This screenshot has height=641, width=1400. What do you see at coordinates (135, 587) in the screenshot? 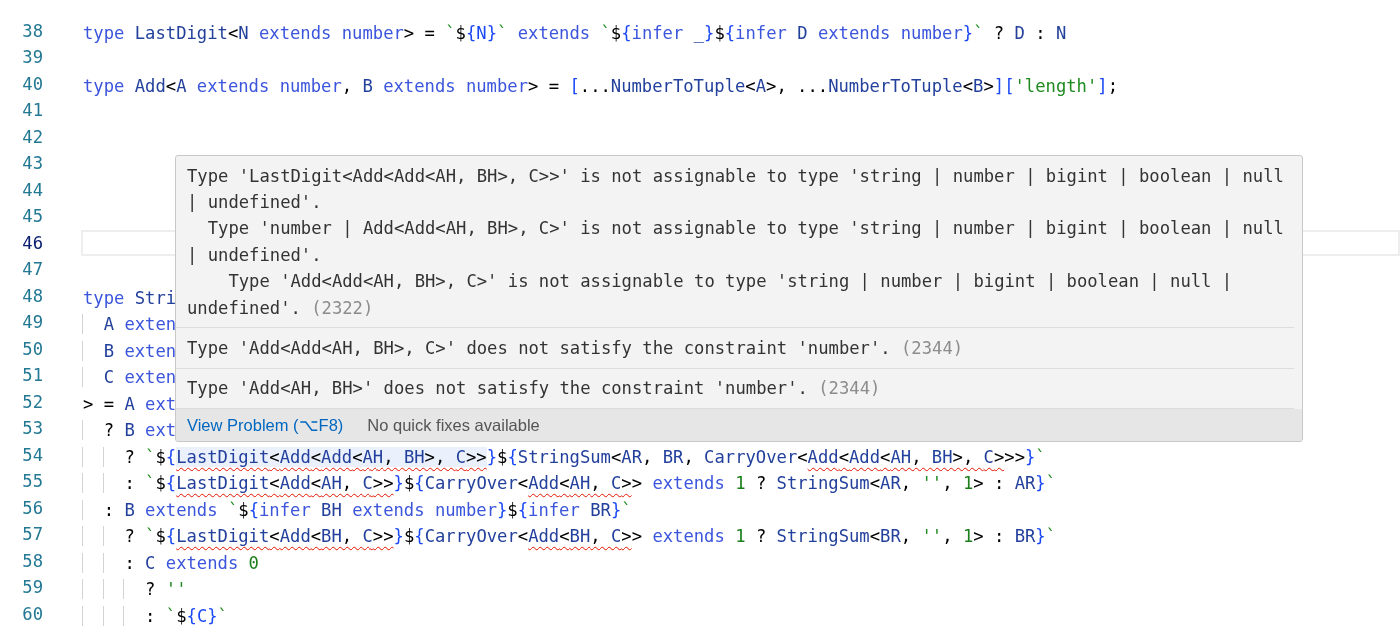
I see `code-line: ? ''` at bounding box center [135, 587].